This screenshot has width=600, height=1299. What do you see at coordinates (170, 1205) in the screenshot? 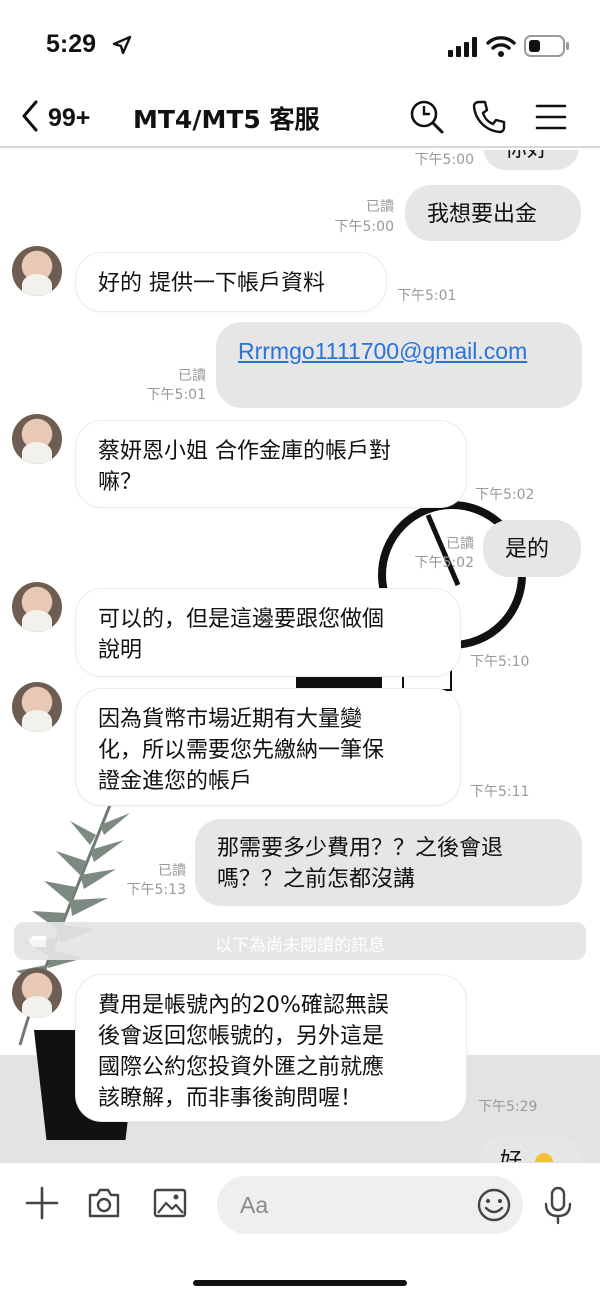
I see `image-icon` at bounding box center [170, 1205].